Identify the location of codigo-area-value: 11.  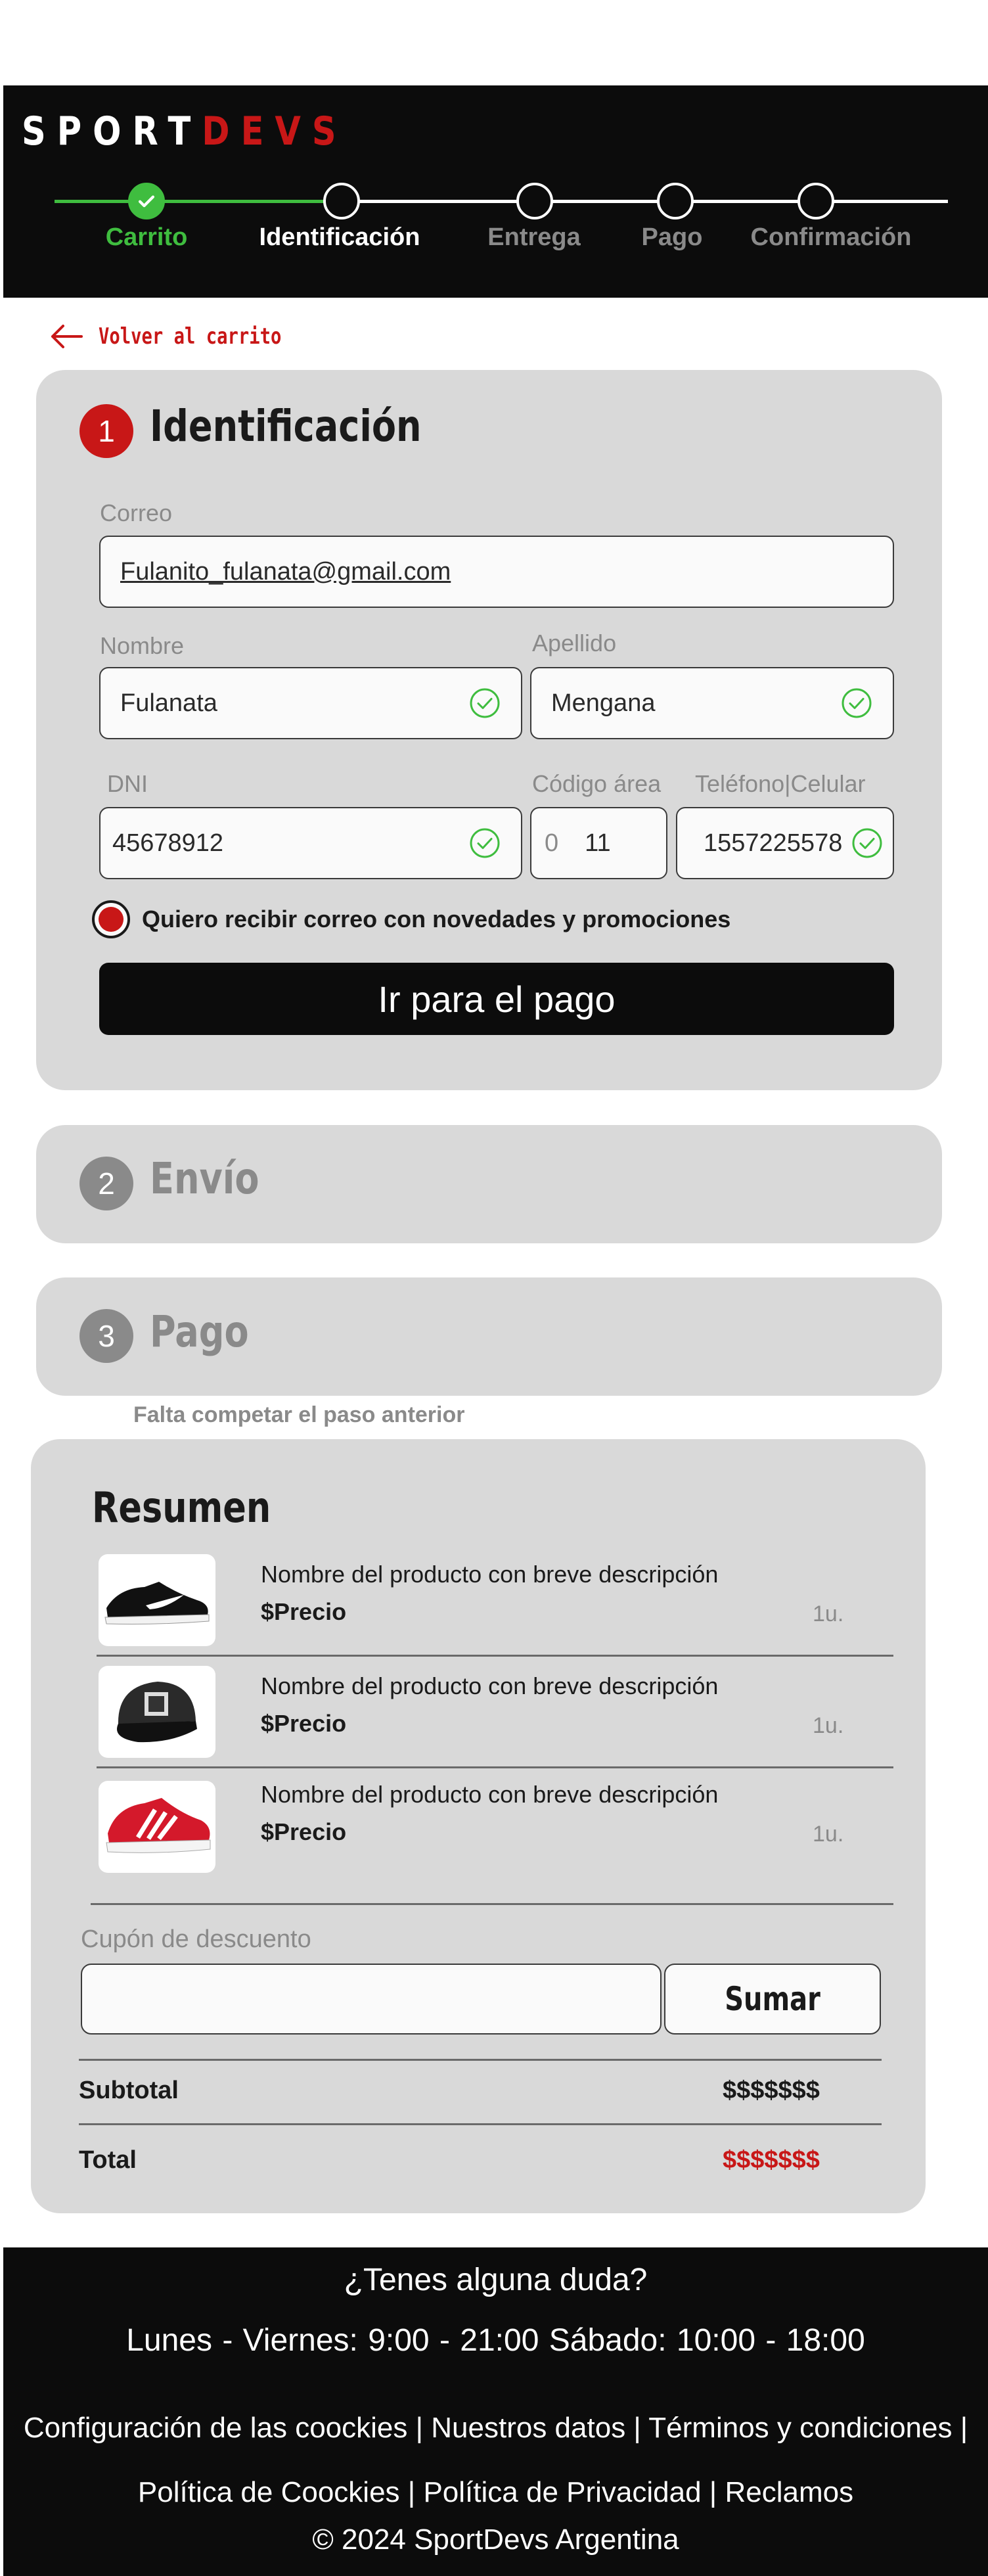
(598, 843).